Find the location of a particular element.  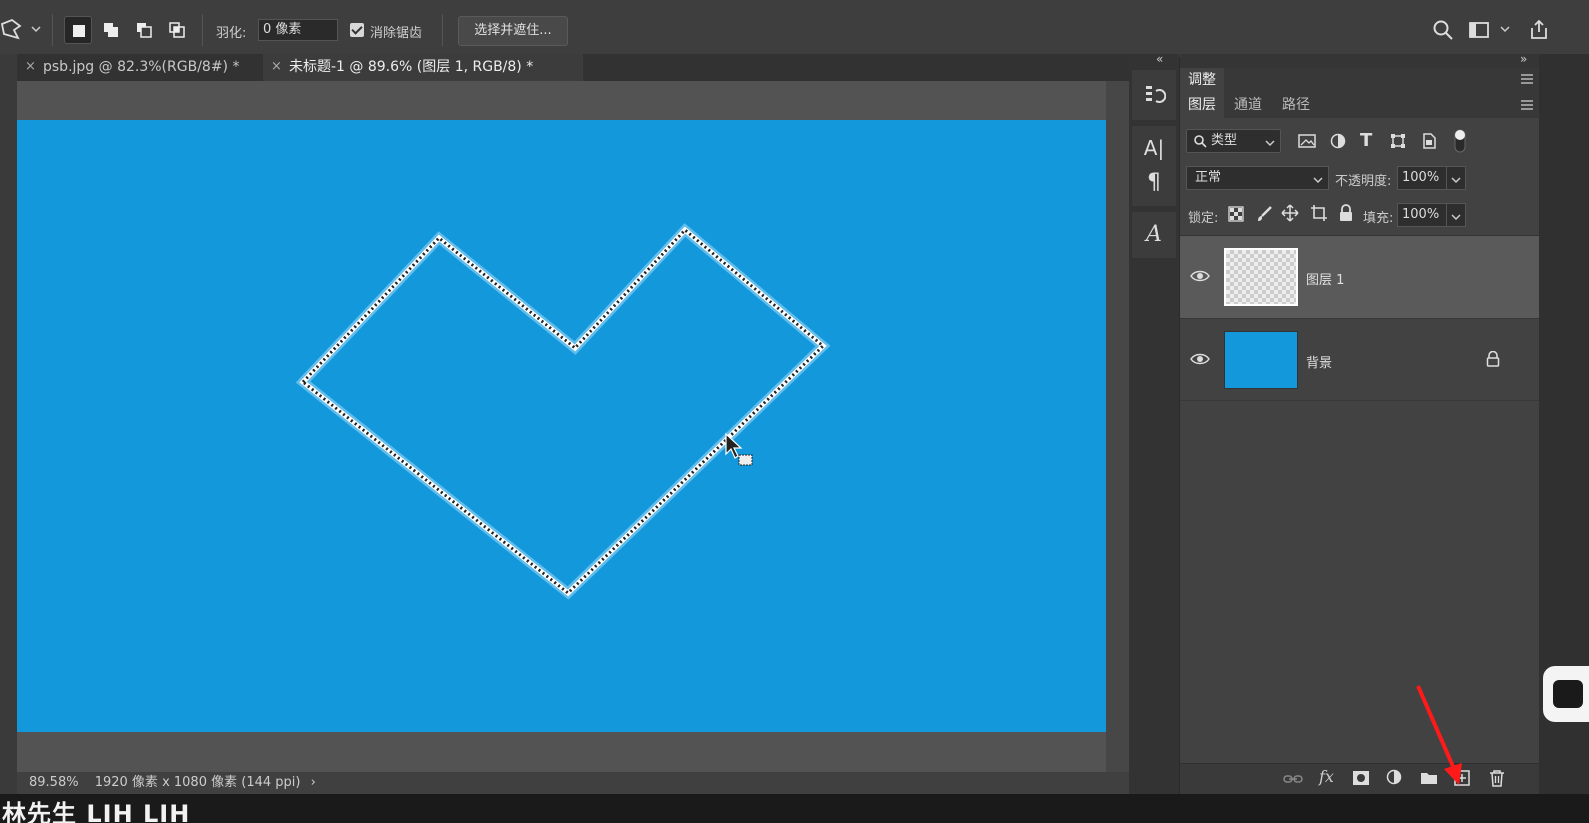

fill-dropdown is located at coordinates (1456, 215).